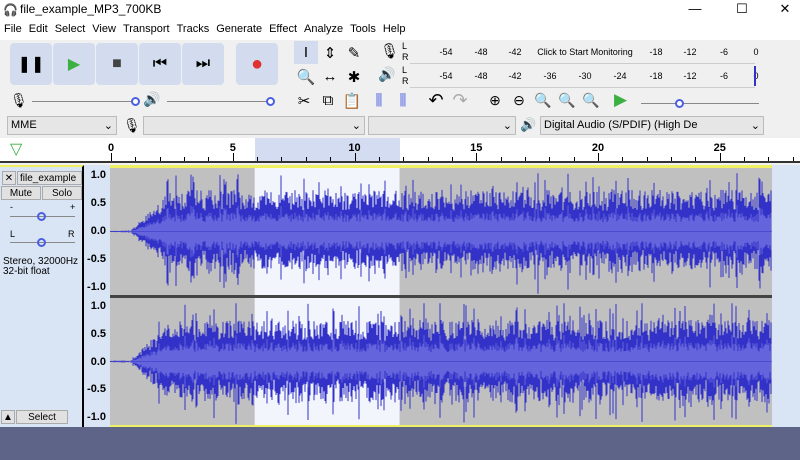  Describe the element at coordinates (96, 287) in the screenshot. I see `vruler-label: -1.0` at that location.